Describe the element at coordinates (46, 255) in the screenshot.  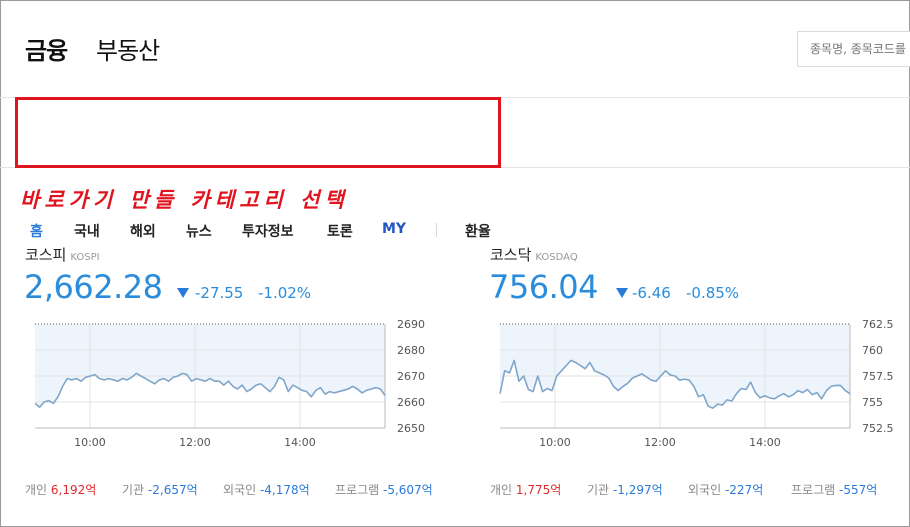
I see `index-name: 코스피` at that location.